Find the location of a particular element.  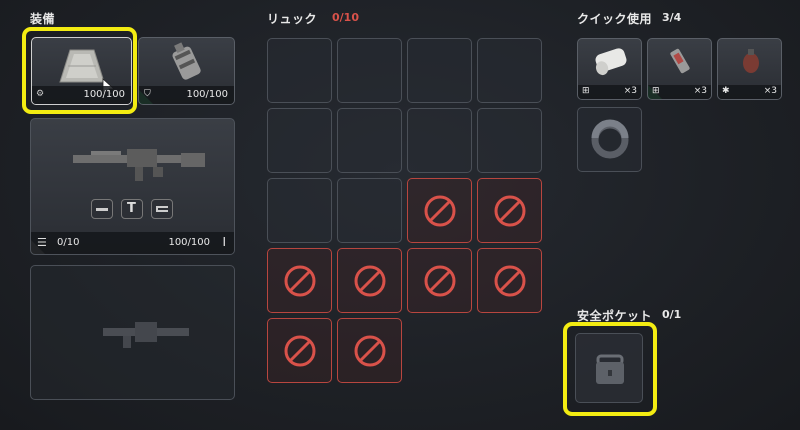

quick-slot-empty is located at coordinates (609, 139).